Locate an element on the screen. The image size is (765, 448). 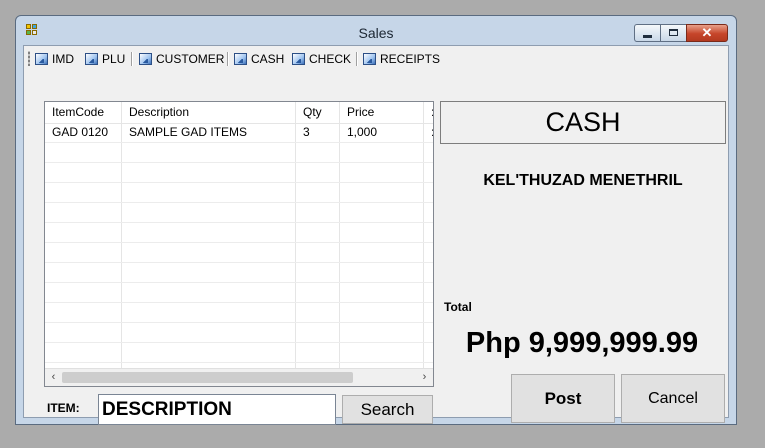
cell-description: SAMPLE GAD ITEMS is located at coordinates (209, 132).